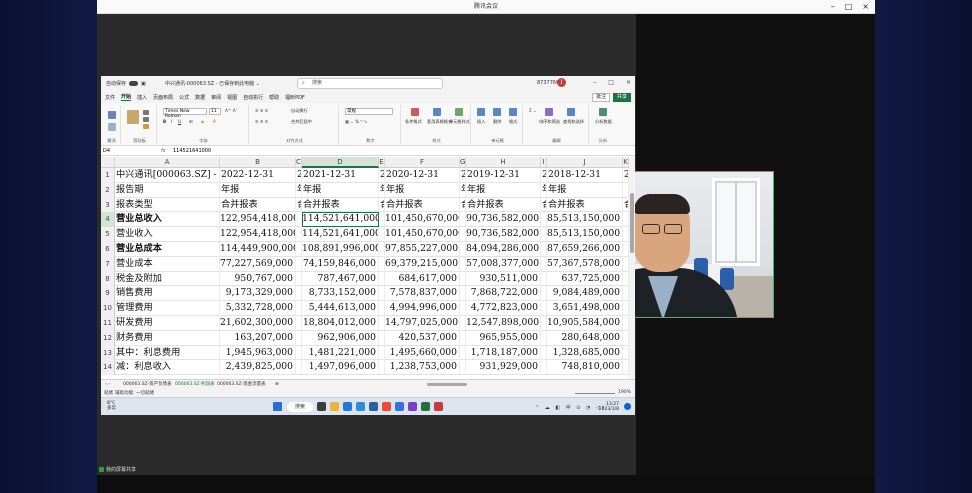 This screenshot has height=493, width=972. I want to click on row-header: 5, so click(108, 234).